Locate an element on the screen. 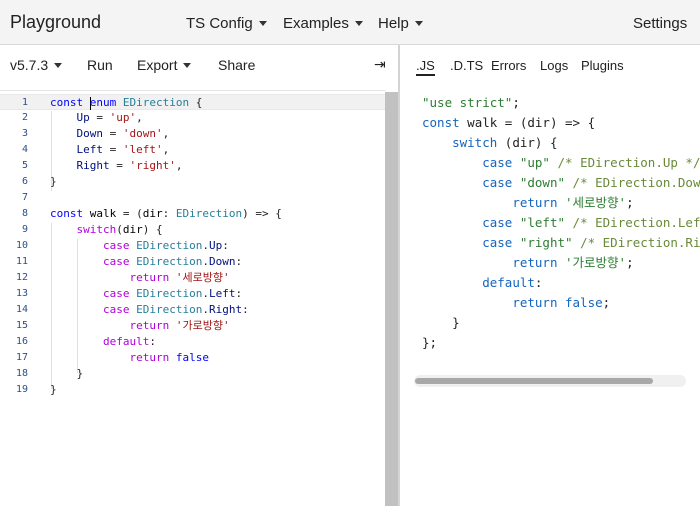 The height and width of the screenshot is (506, 700). code-line-13: 13 case EDirection.Left: is located at coordinates (192, 294).